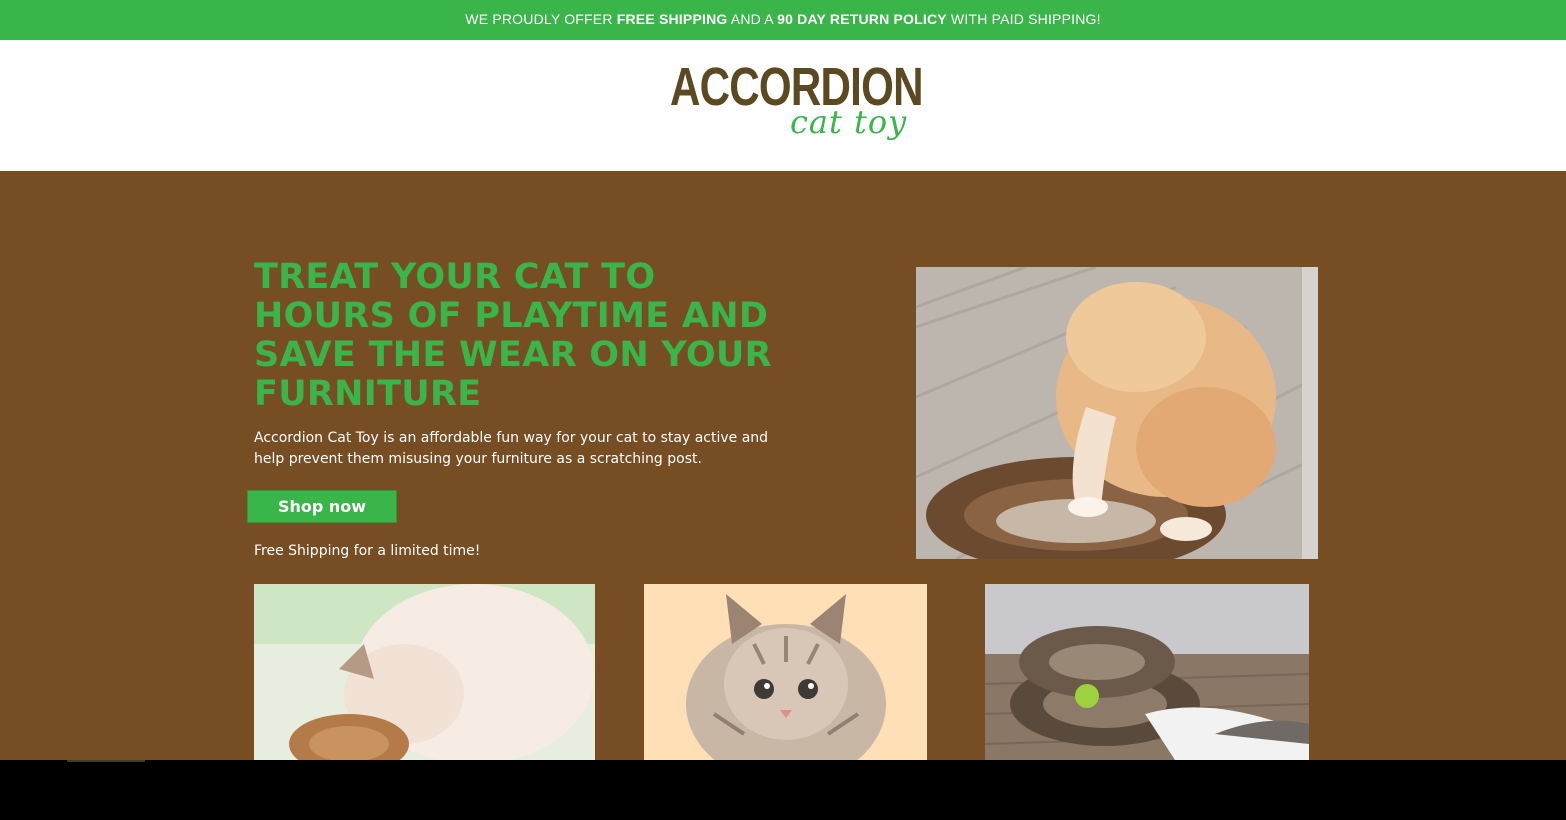  I want to click on announcement-text-1: WE PROUDLY OFFER, so click(541, 19).